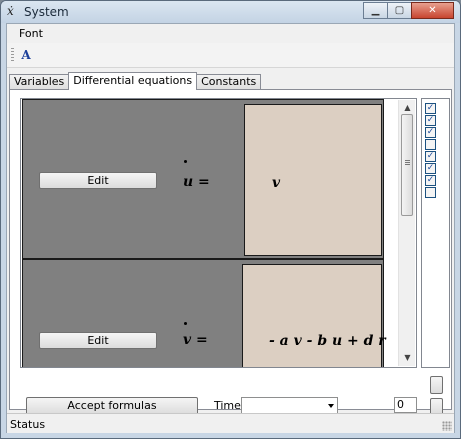 The image size is (461, 439). What do you see at coordinates (10, 11) in the screenshot?
I see `app-icon: ẋ` at bounding box center [10, 11].